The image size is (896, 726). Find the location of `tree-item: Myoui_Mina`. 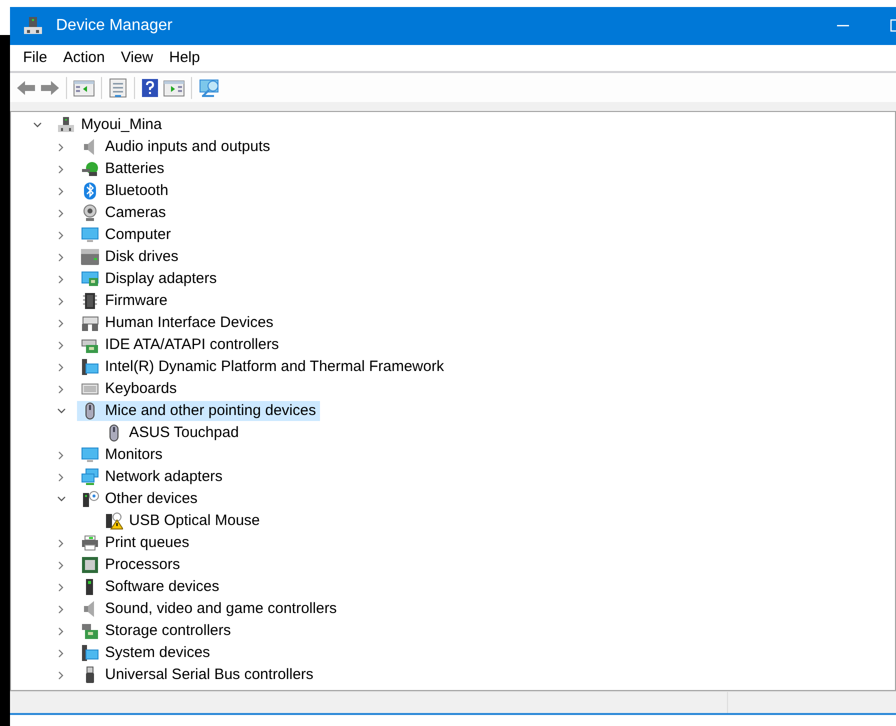

tree-item: Myoui_Mina is located at coordinates (109, 125).